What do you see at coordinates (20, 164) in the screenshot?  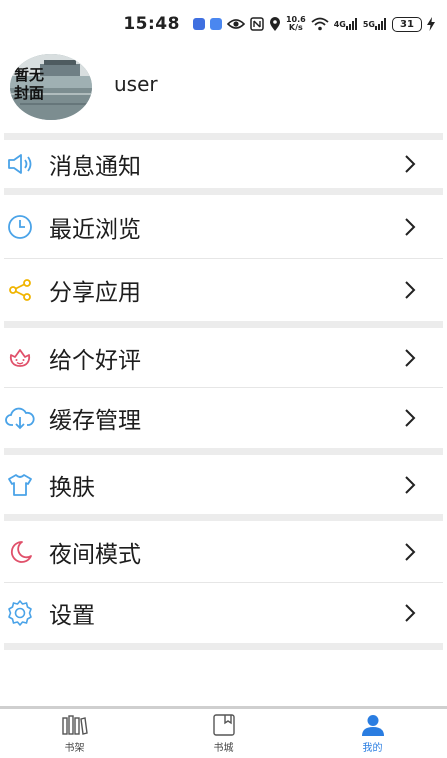 I see `speaker-icon` at bounding box center [20, 164].